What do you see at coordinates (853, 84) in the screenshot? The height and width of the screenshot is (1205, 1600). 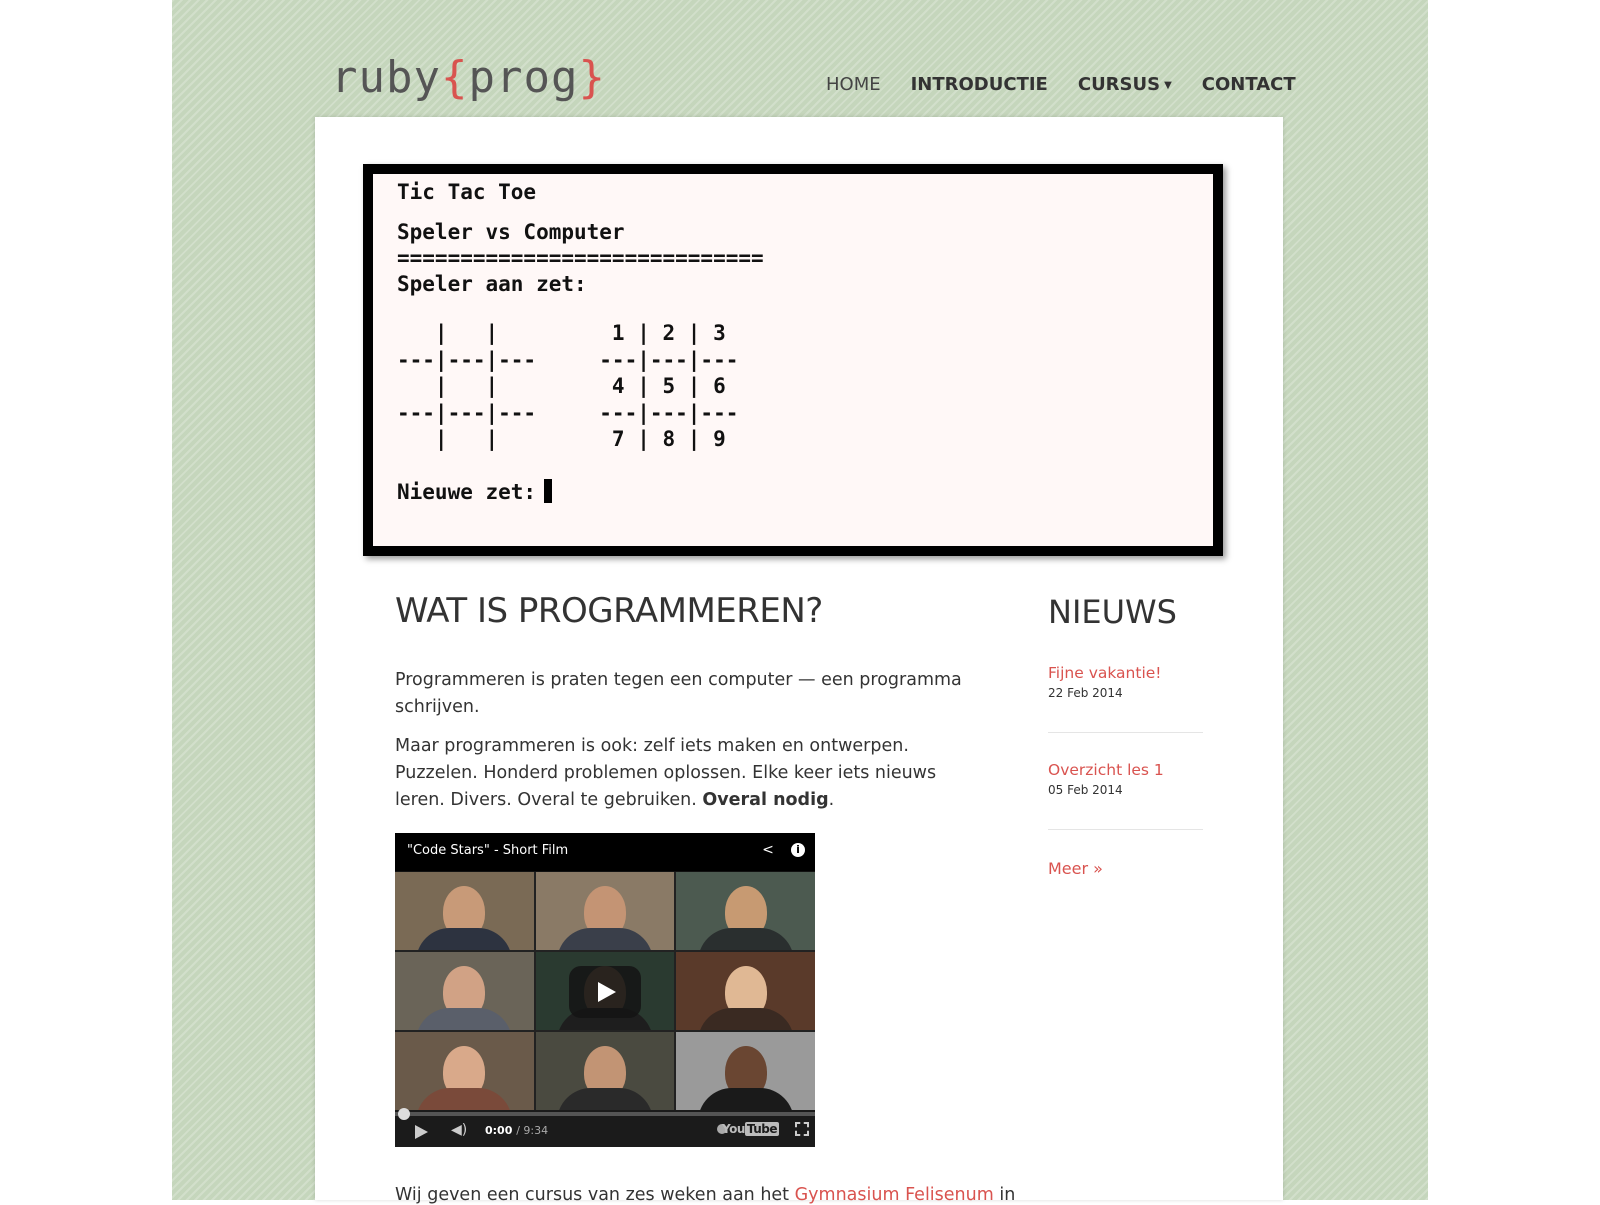 I see `nav-home: HOME` at bounding box center [853, 84].